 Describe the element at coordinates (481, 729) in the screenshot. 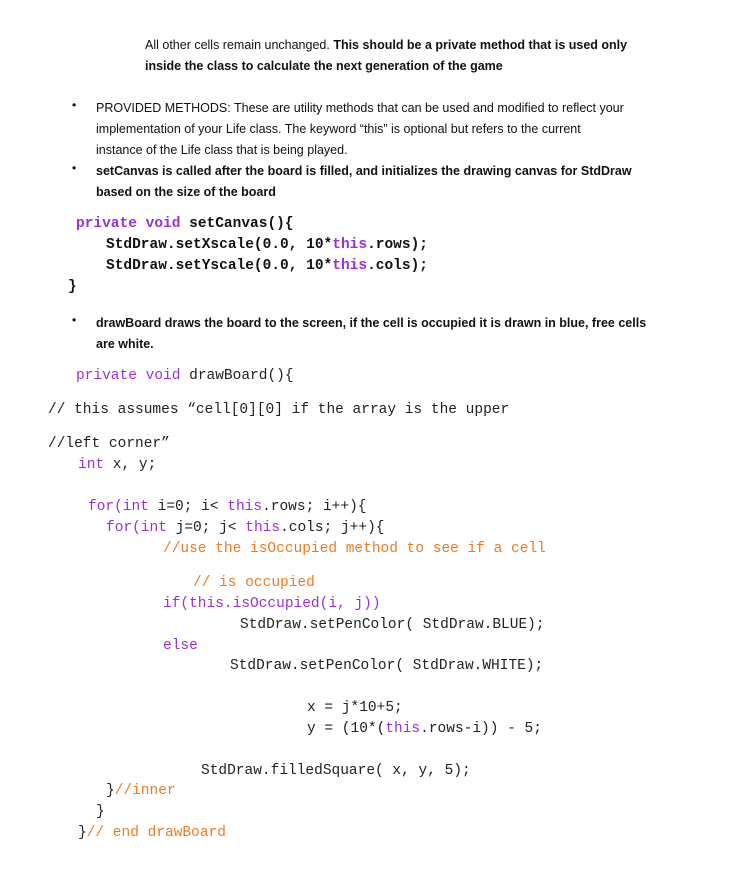

I see `code-text: .rows-i)) - 5;` at that location.